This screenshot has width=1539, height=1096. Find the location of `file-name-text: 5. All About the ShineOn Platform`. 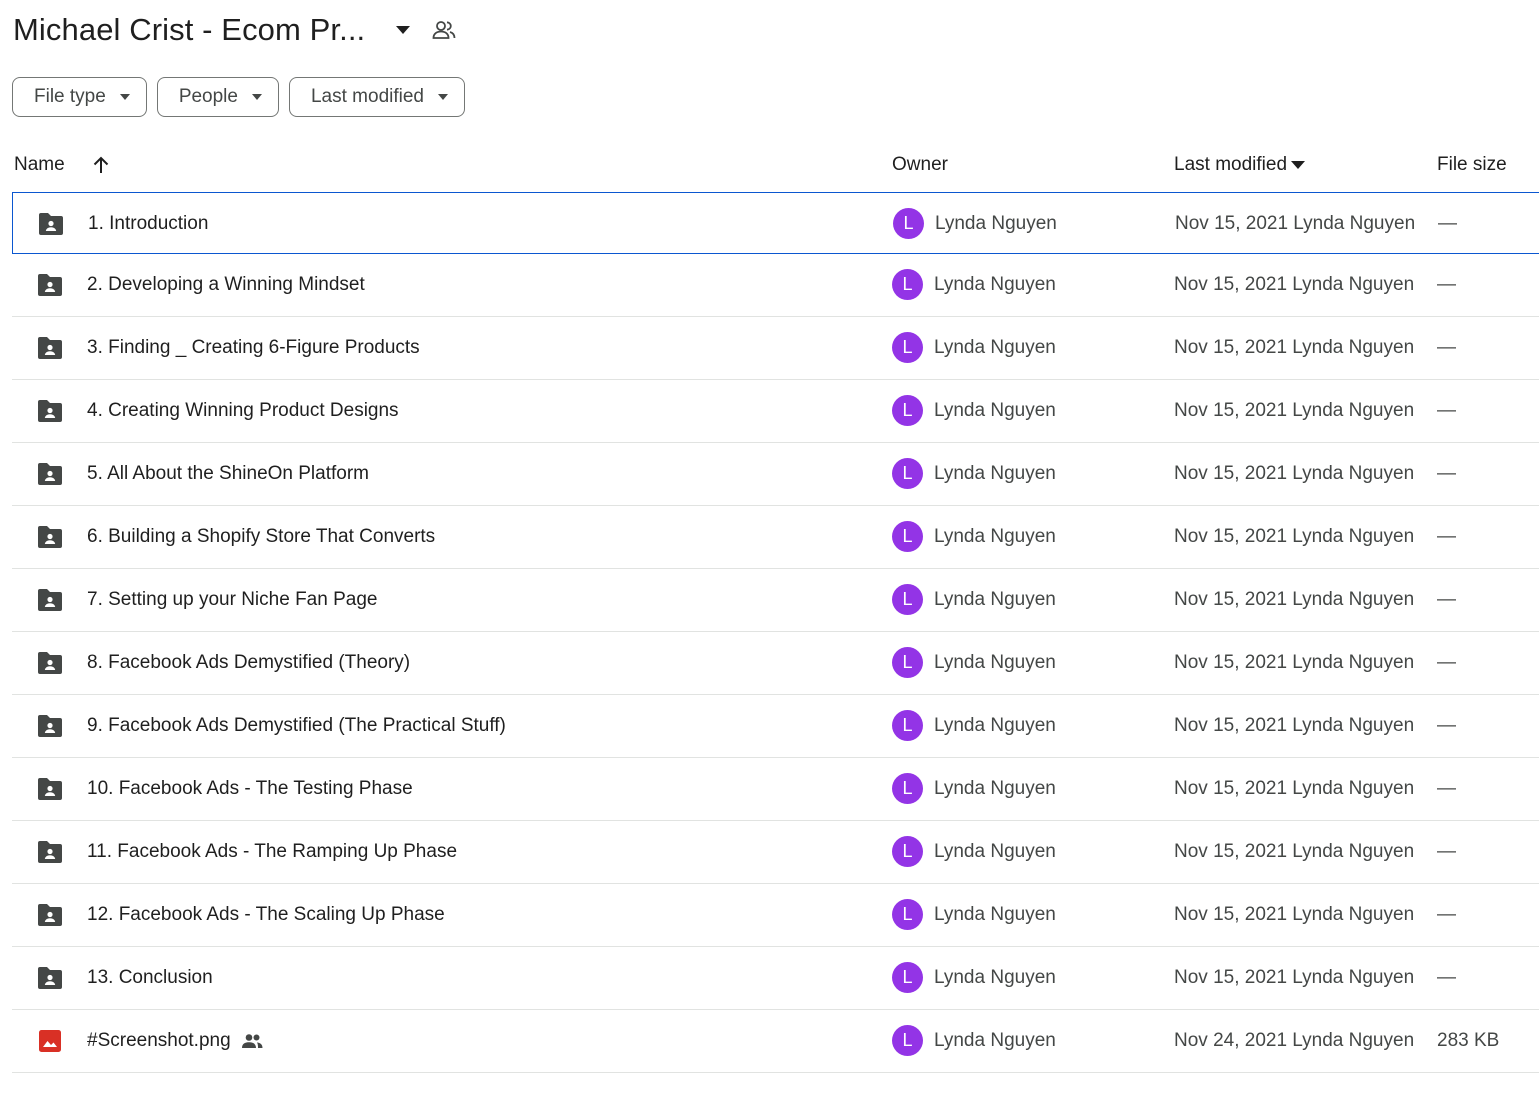

file-name-text: 5. All About the ShineOn Platform is located at coordinates (228, 473).